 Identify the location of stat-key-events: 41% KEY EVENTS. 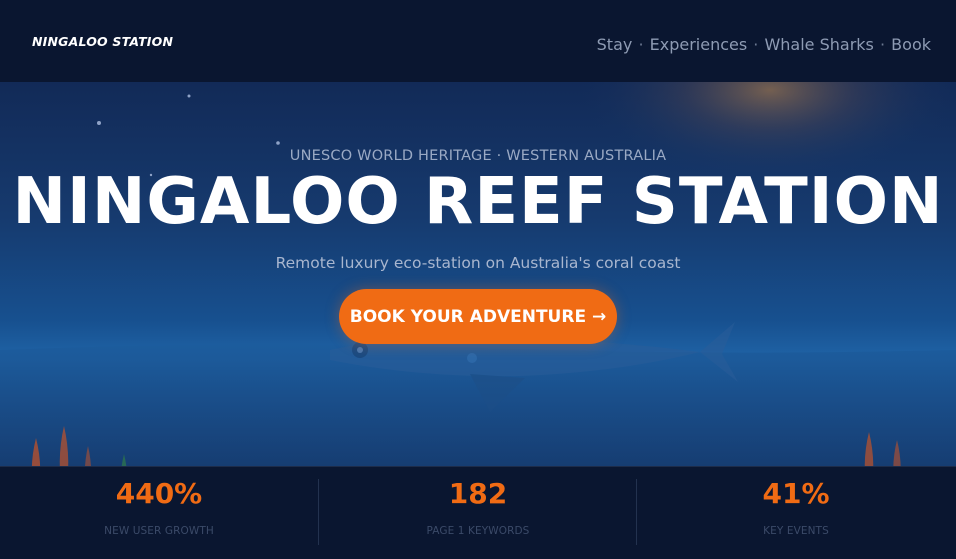
(796, 513).